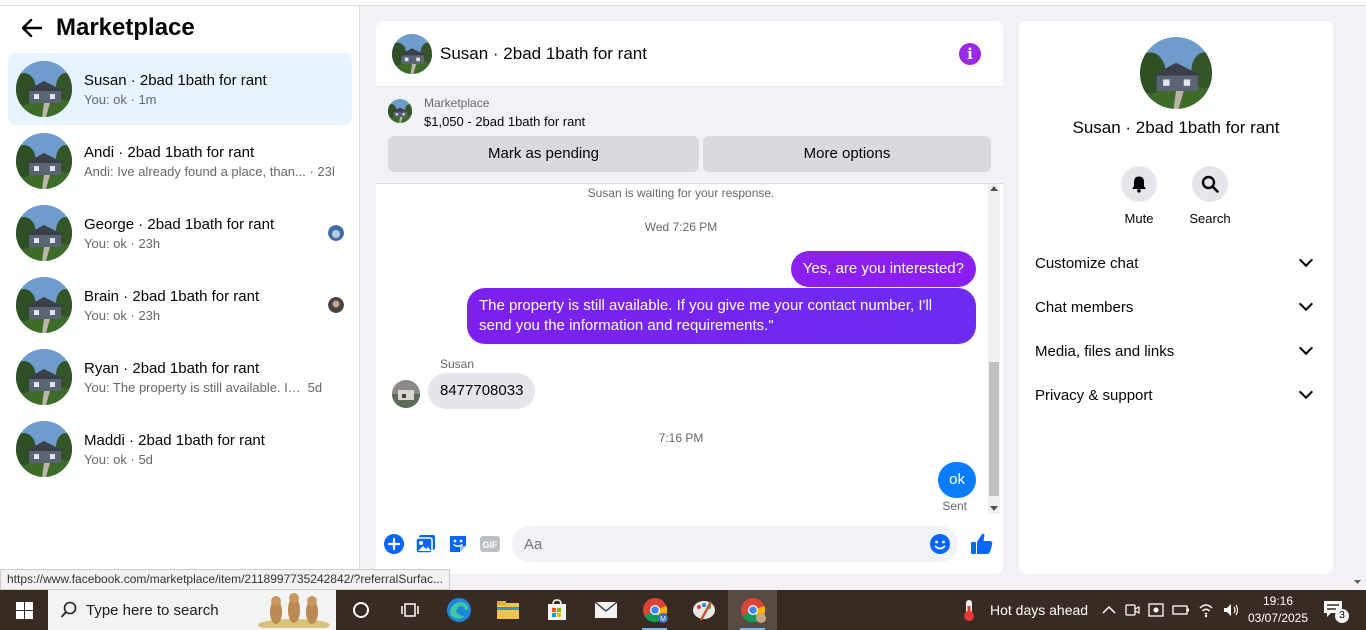  What do you see at coordinates (406, 394) in the screenshot?
I see `sender-avatar` at bounding box center [406, 394].